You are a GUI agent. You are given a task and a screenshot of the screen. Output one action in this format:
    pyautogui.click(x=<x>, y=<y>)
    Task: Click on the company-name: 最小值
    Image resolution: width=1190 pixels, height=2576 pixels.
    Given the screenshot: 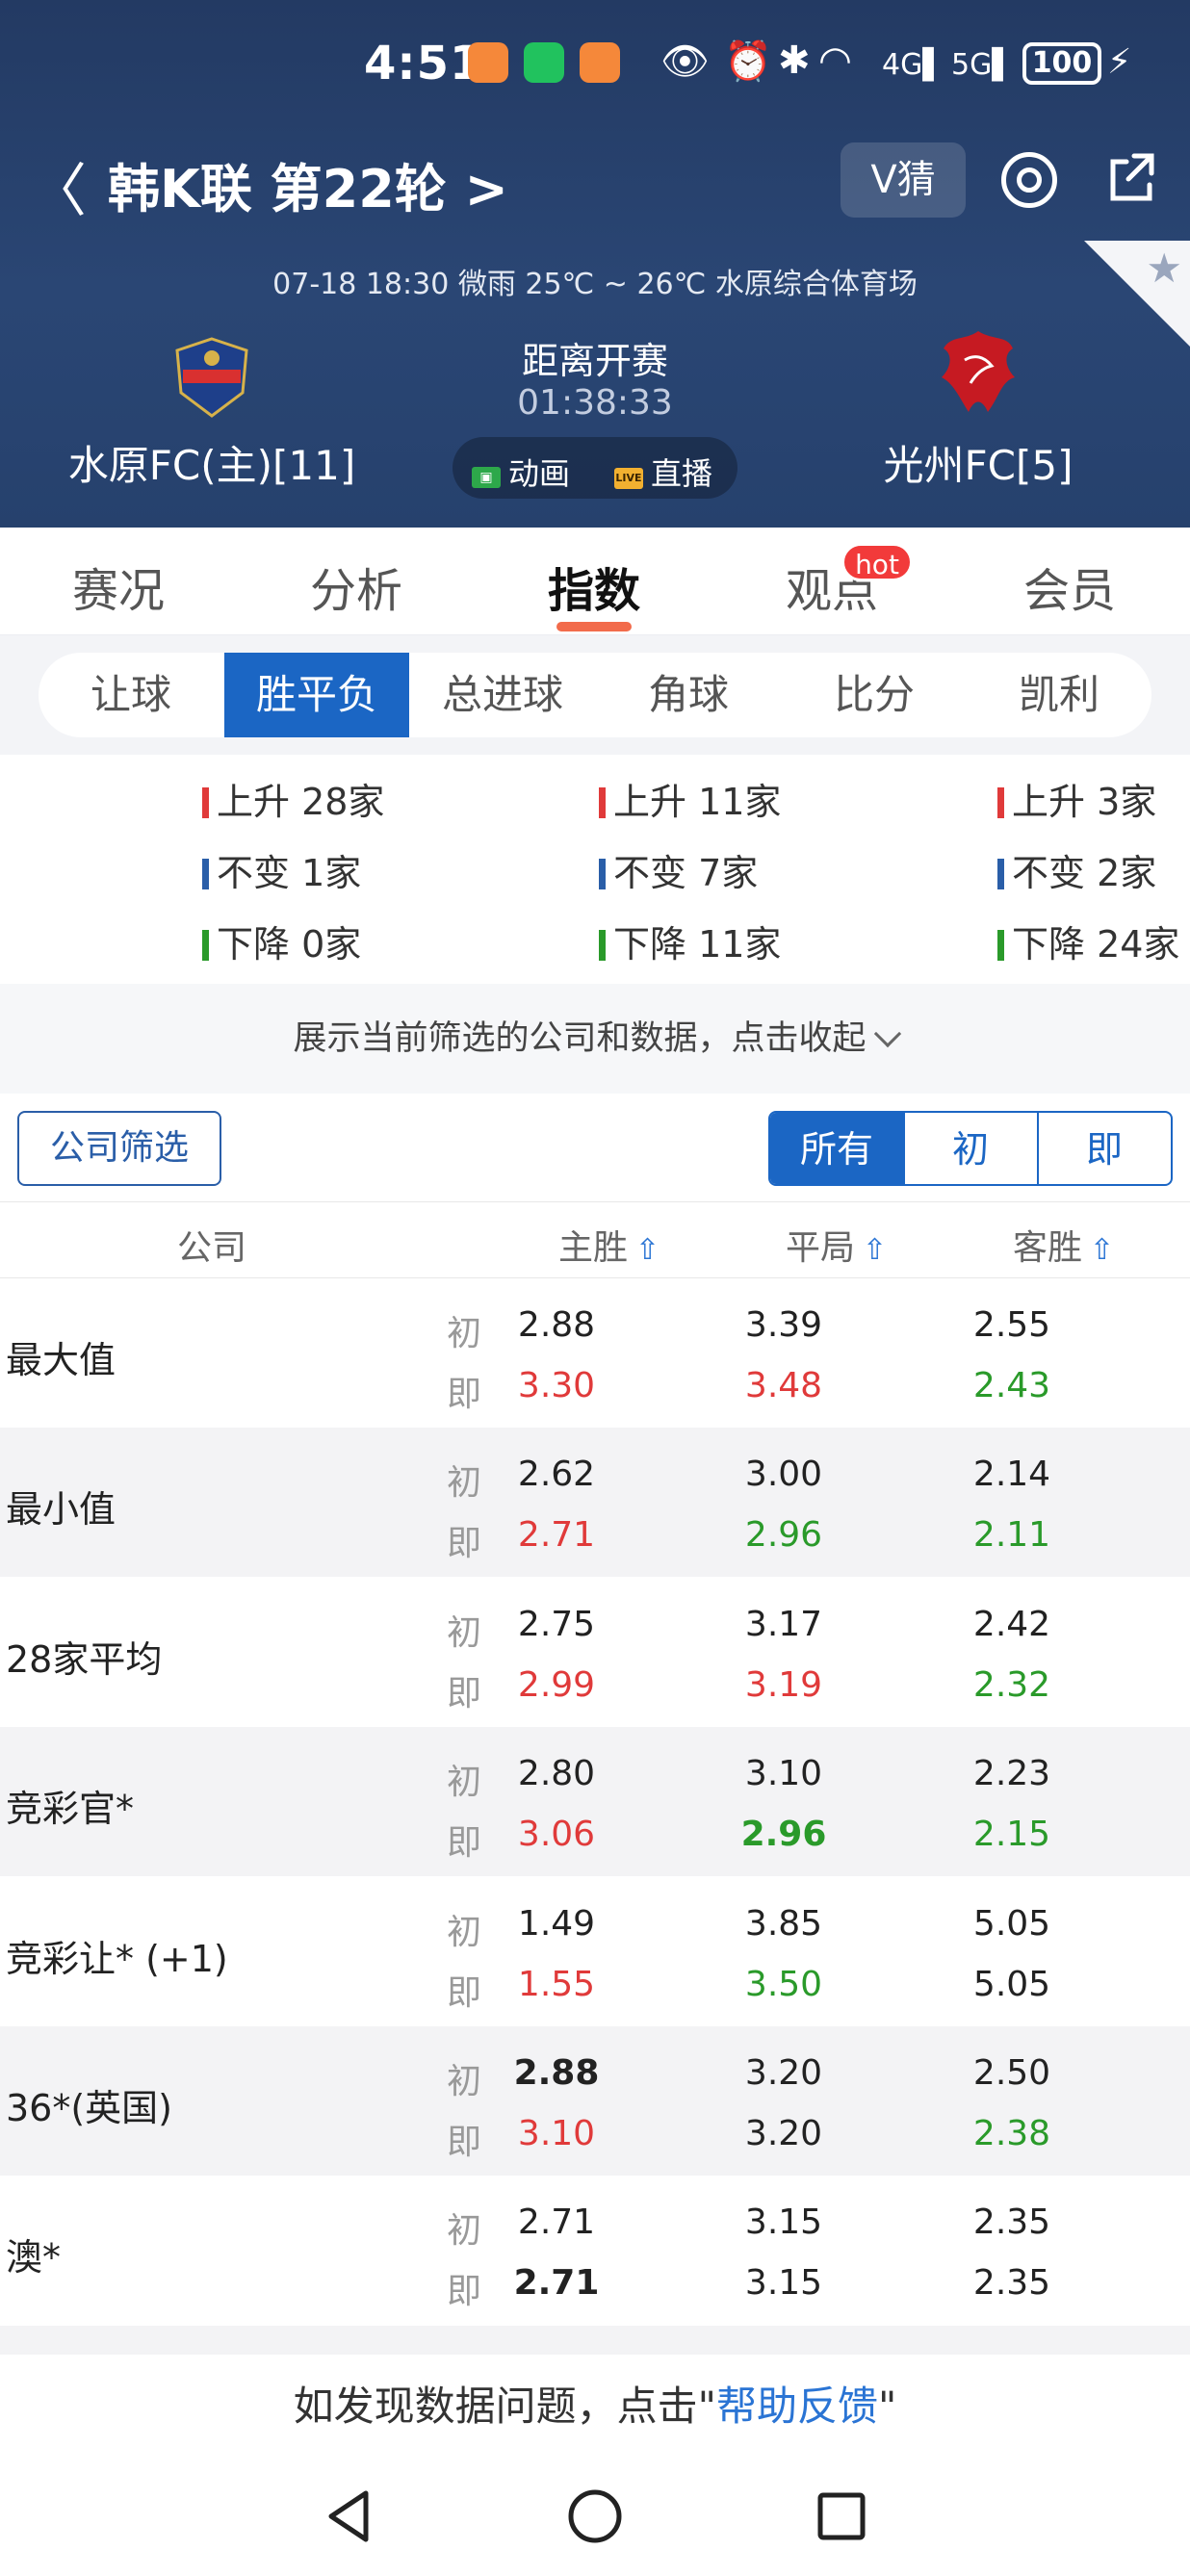 What is the action you would take?
    pyautogui.click(x=61, y=1510)
    